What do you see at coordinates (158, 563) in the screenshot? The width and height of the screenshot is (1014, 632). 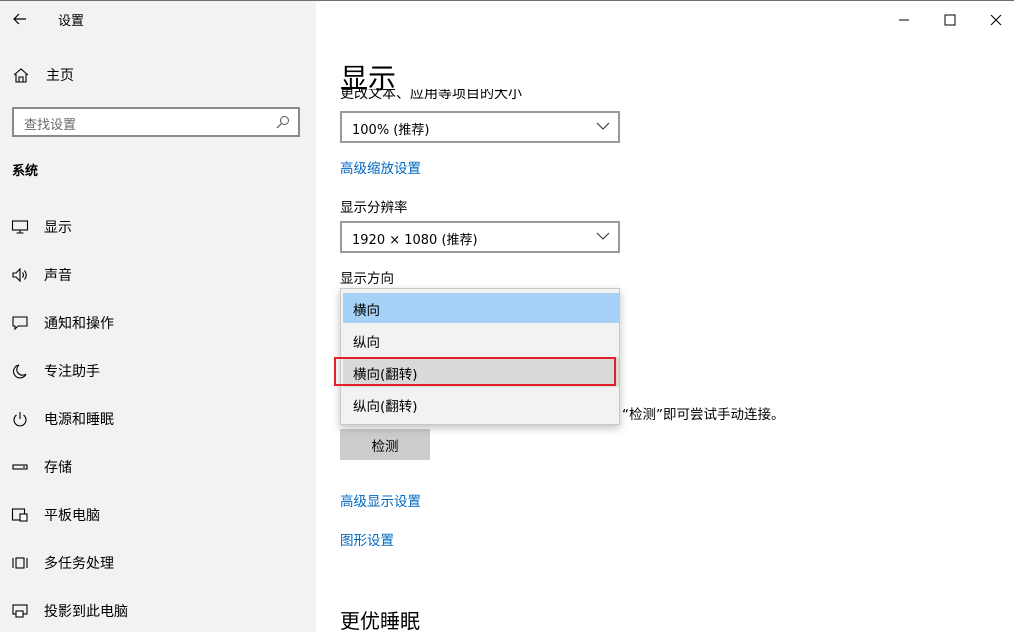 I see `sidebar-item-multitasking: 多任务处理` at bounding box center [158, 563].